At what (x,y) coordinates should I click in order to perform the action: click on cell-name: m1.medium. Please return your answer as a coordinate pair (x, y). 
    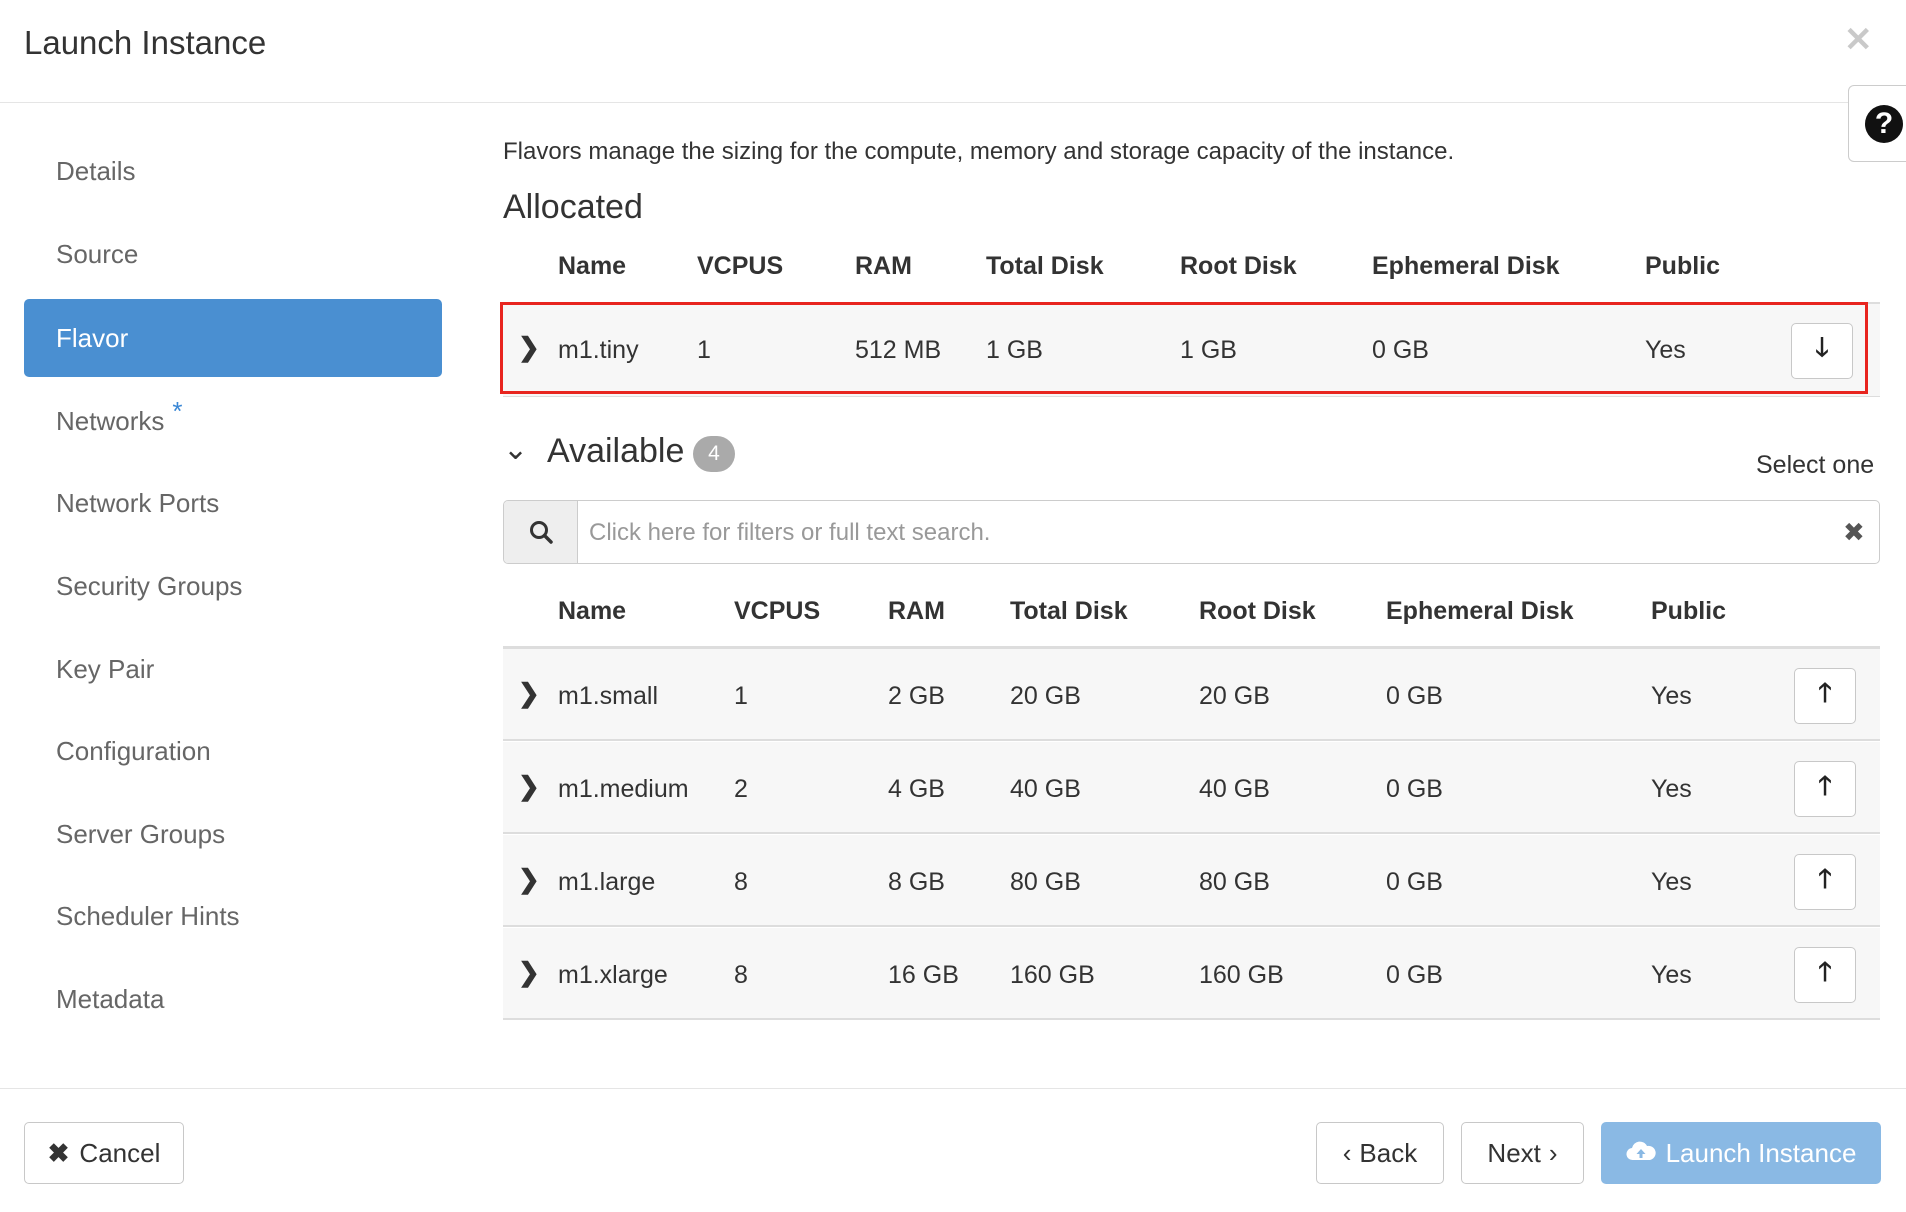
    Looking at the image, I should click on (623, 789).